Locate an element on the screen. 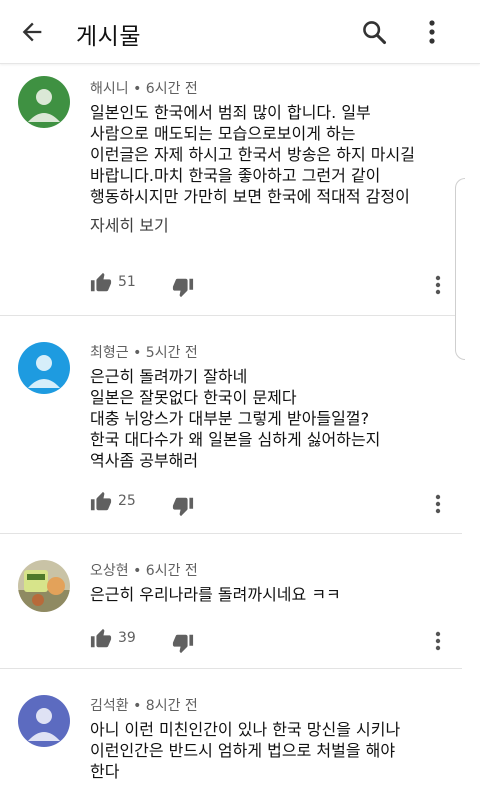 The height and width of the screenshot is (801, 480). user-photo-avatar is located at coordinates (44, 586).